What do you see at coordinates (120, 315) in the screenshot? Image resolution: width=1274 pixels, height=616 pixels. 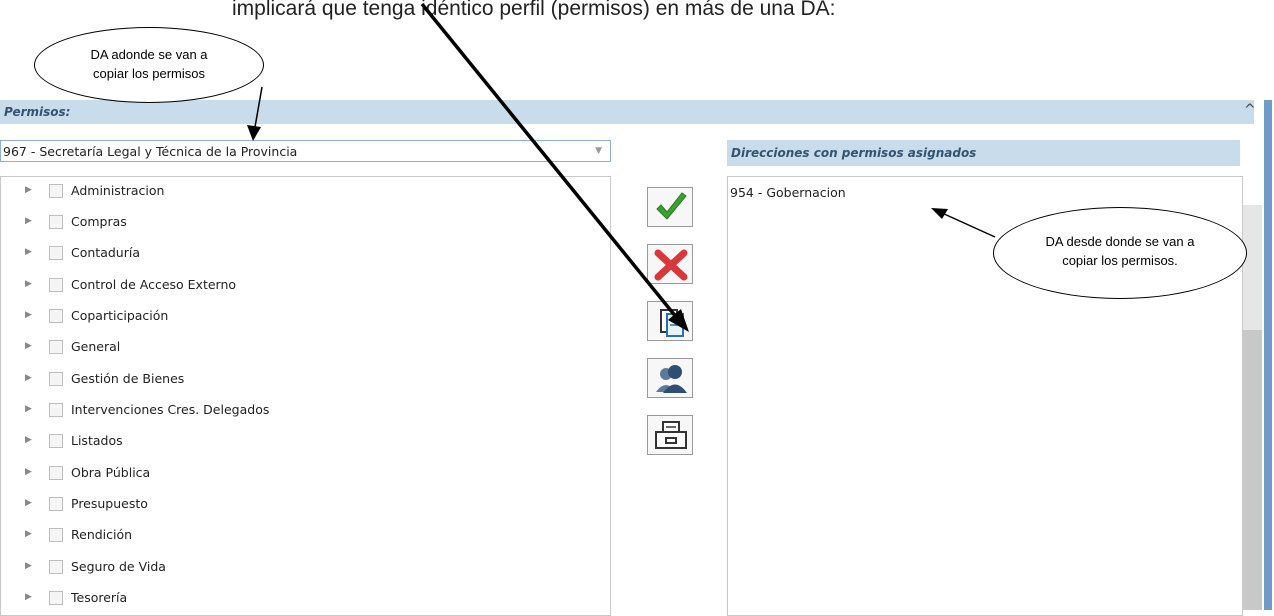 I see `tree-item-label: Coparticipación` at bounding box center [120, 315].